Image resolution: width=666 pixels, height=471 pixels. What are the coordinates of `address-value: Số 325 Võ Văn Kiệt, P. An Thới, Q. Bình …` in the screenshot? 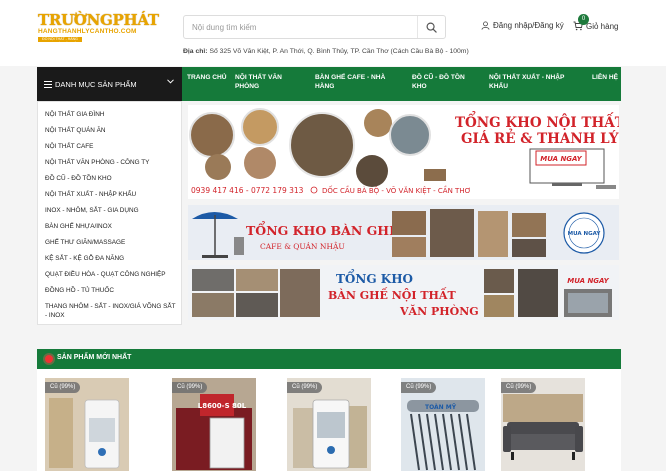 It's located at (339, 51).